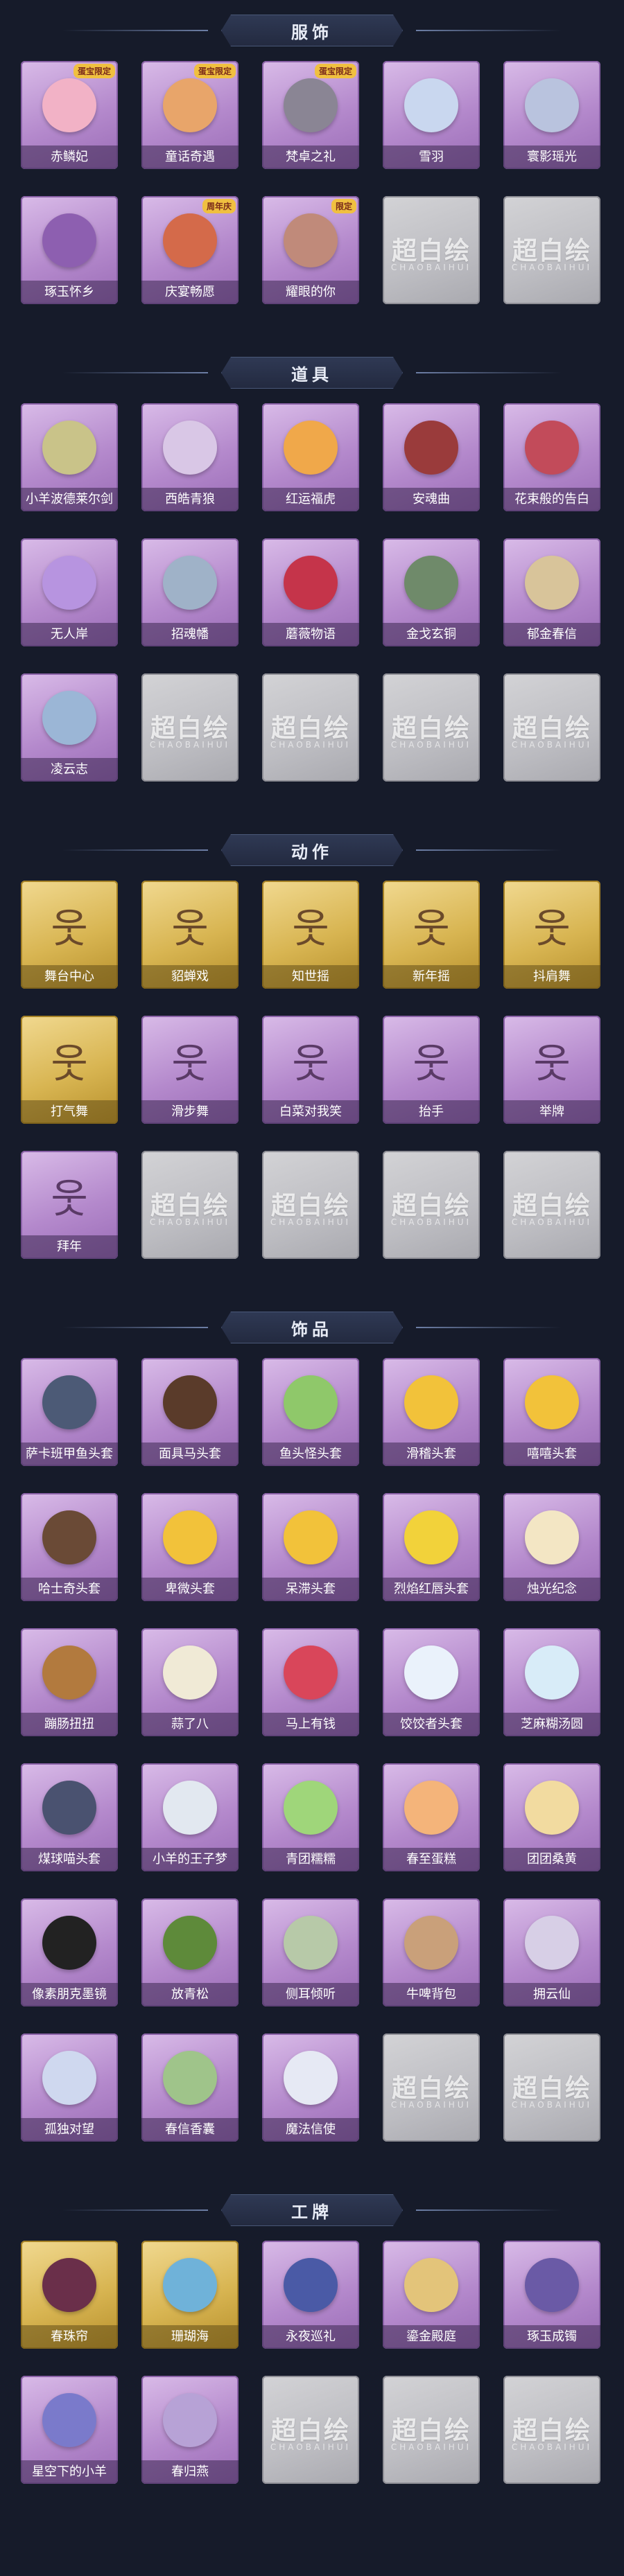  What do you see at coordinates (190, 1070) in the screenshot?
I see `item-card: 웃 滑步舞` at bounding box center [190, 1070].